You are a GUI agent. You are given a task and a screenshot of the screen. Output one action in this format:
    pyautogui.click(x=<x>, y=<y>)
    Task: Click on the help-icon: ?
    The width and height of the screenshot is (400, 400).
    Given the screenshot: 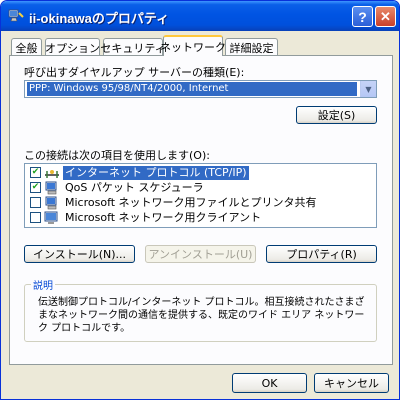 What is the action you would take?
    pyautogui.click(x=362, y=16)
    